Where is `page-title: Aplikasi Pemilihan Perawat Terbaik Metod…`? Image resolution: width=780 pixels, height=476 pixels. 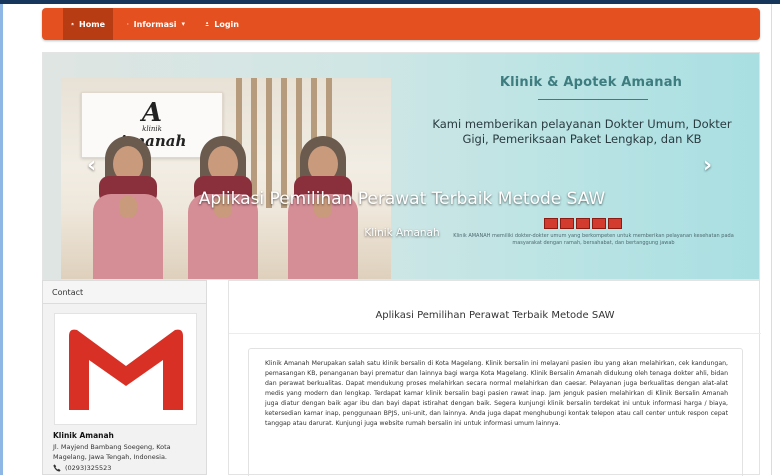 page-title: Aplikasi Pemilihan Perawat Terbaik Metod… is located at coordinates (495, 315).